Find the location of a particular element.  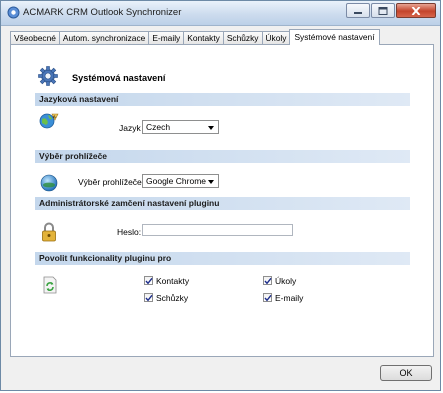

password-input is located at coordinates (217, 230).